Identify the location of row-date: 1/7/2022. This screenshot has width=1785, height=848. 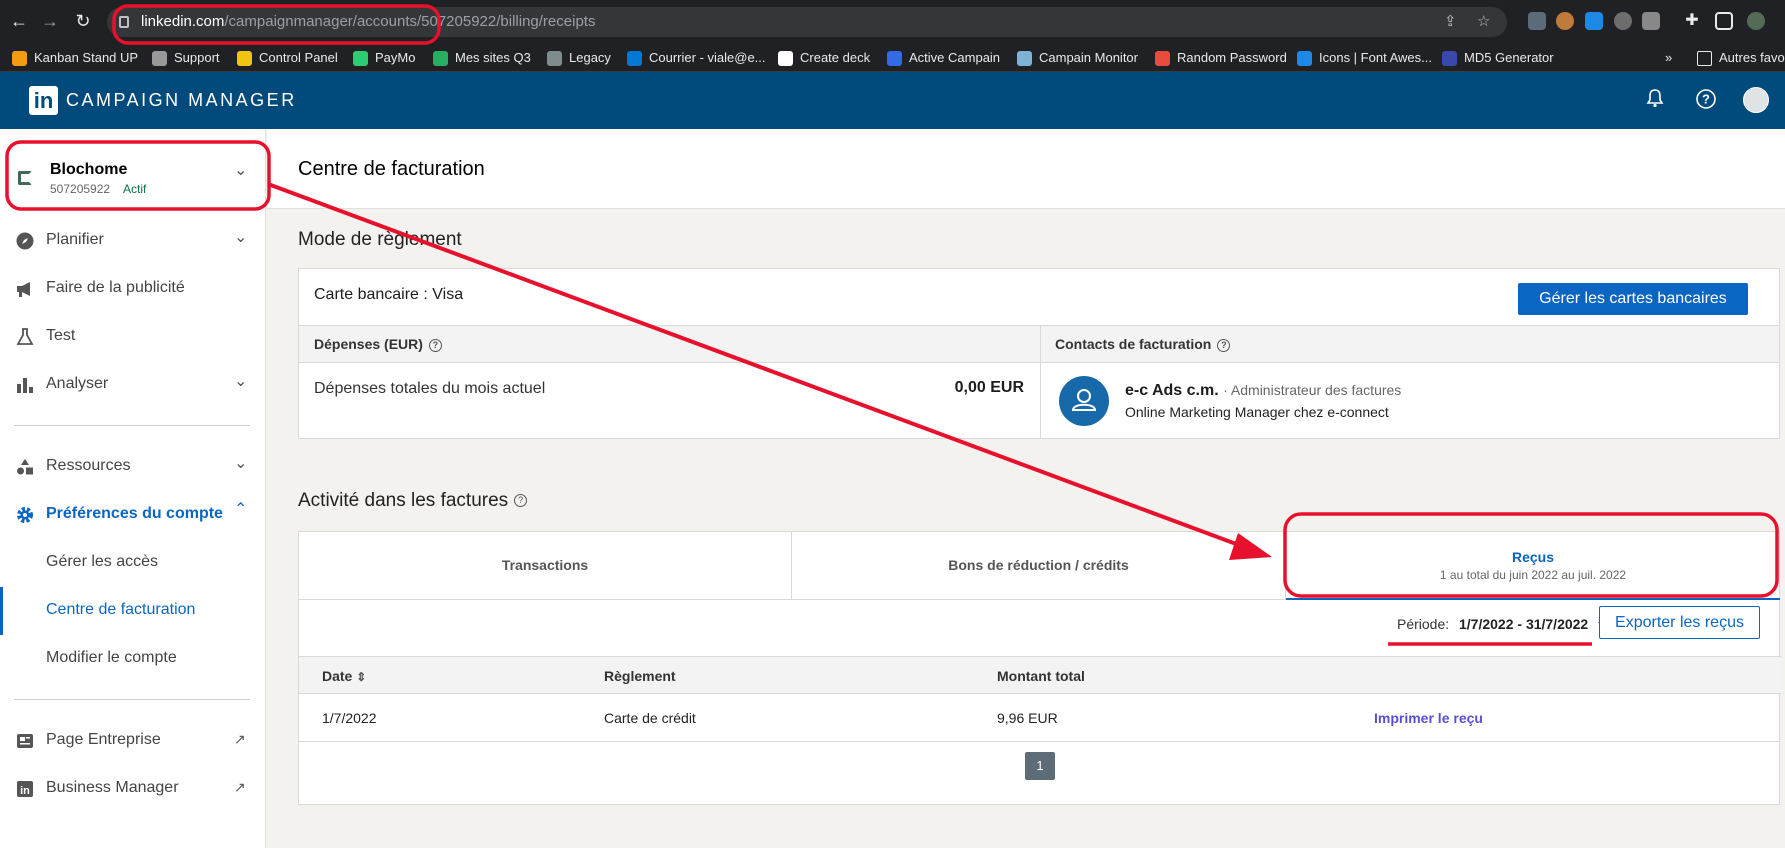
(349, 718).